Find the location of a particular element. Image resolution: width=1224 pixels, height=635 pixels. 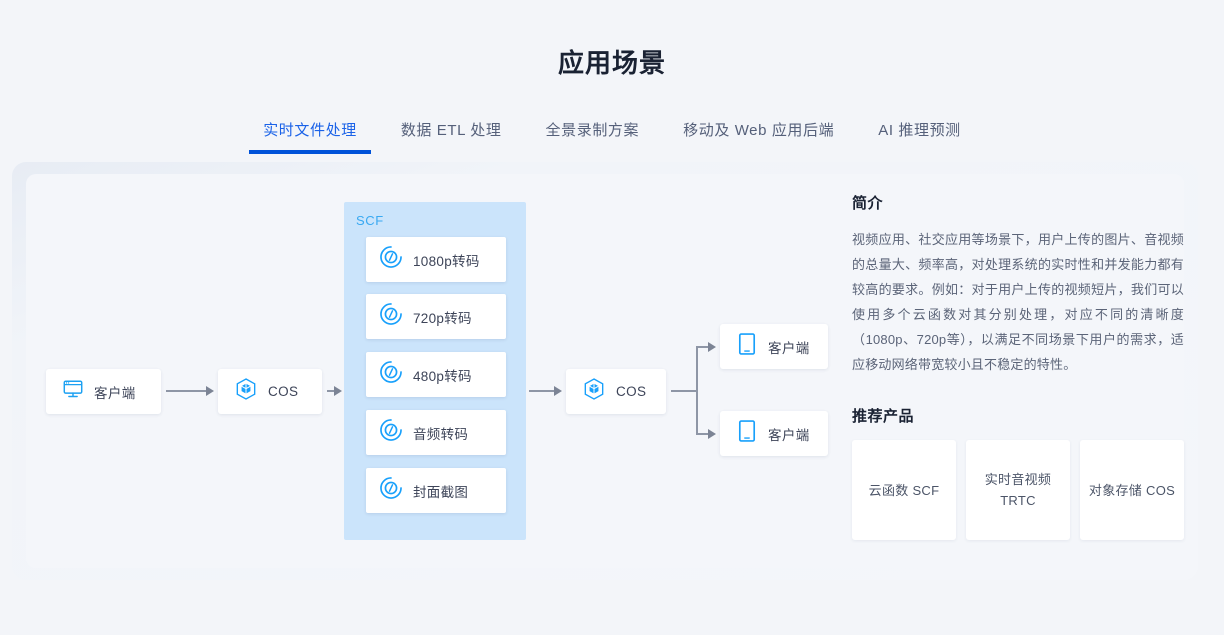

product-card-scf: 云函数 SCF is located at coordinates (904, 490).